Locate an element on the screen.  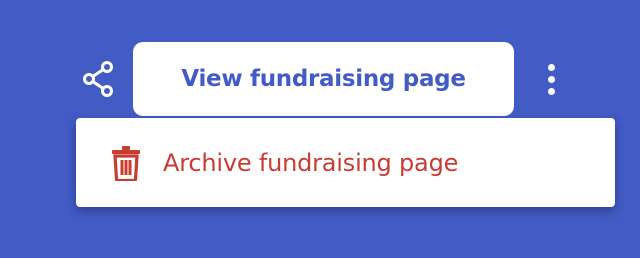
share-button is located at coordinates (98, 79).